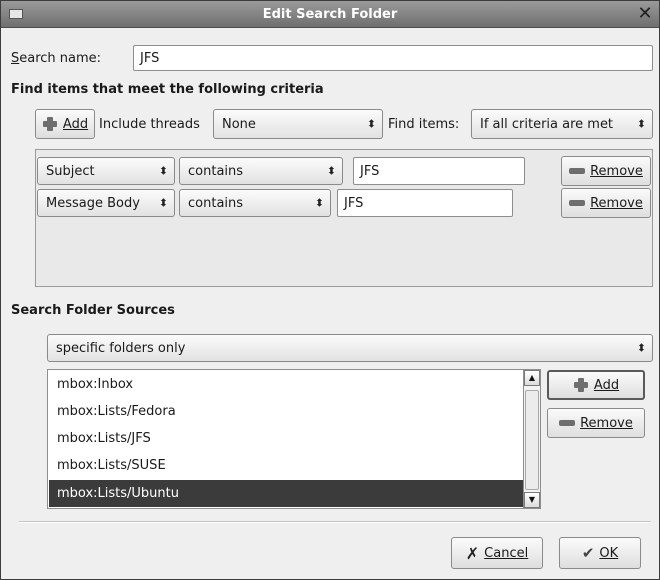  What do you see at coordinates (547, 124) in the screenshot?
I see `find-items-value: If all criteria are met` at bounding box center [547, 124].